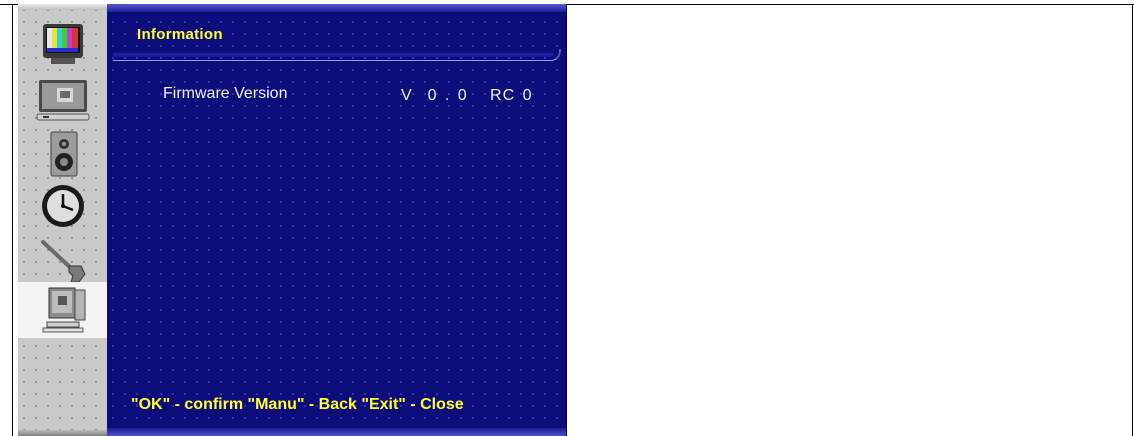 This screenshot has width=1134, height=436. I want to click on sidebar-item-setup, so click(62, 260).